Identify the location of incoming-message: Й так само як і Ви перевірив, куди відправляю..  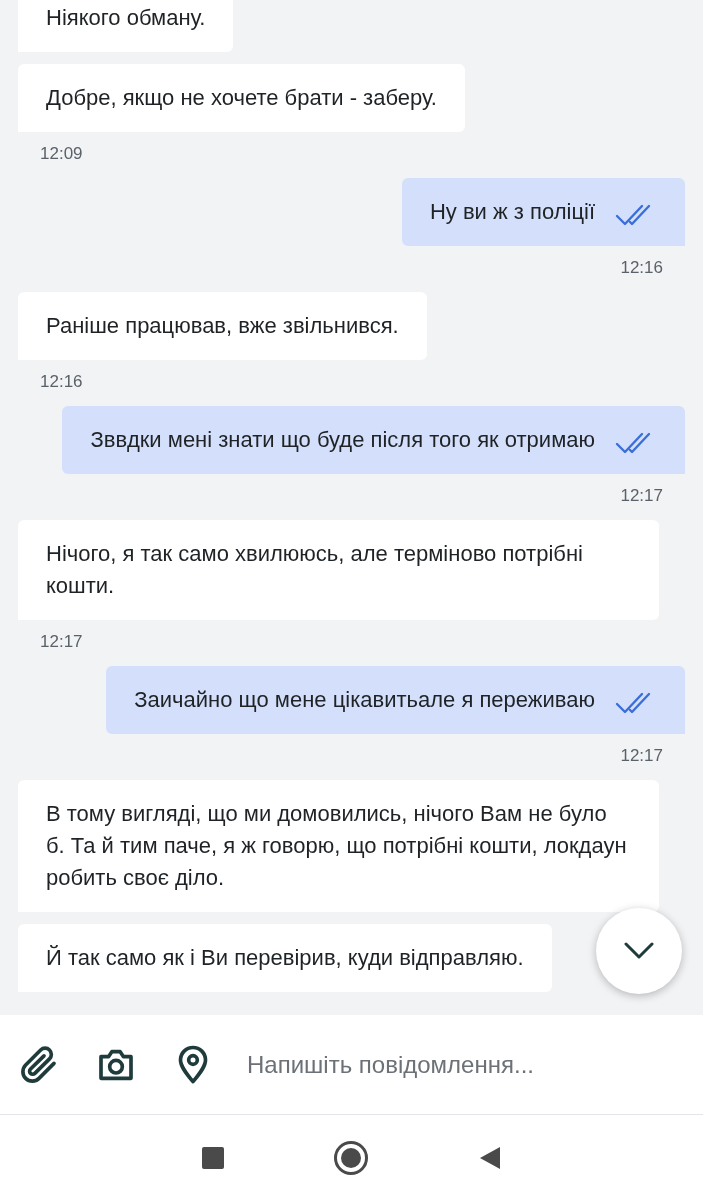
(285, 958).